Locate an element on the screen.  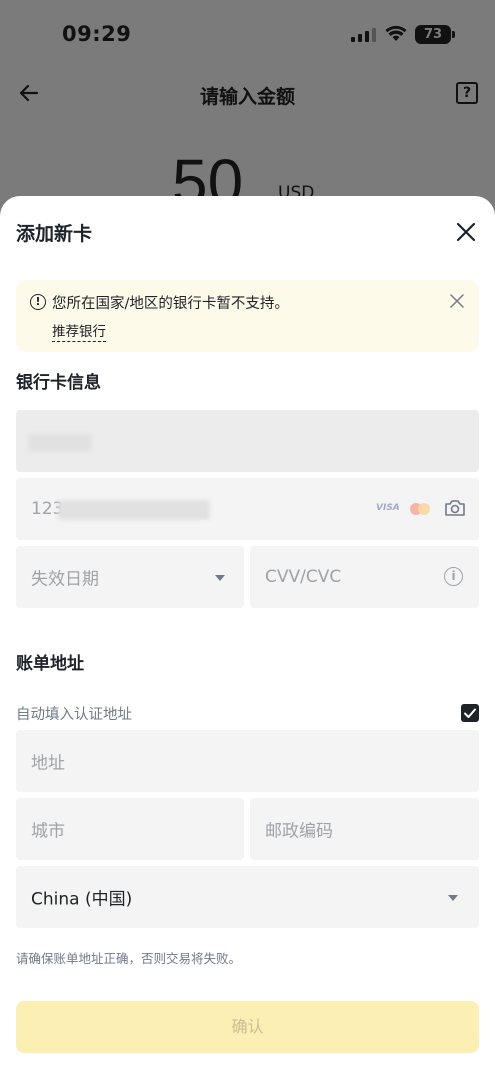
cvv-placeholder: CVV/CVC is located at coordinates (303, 577).